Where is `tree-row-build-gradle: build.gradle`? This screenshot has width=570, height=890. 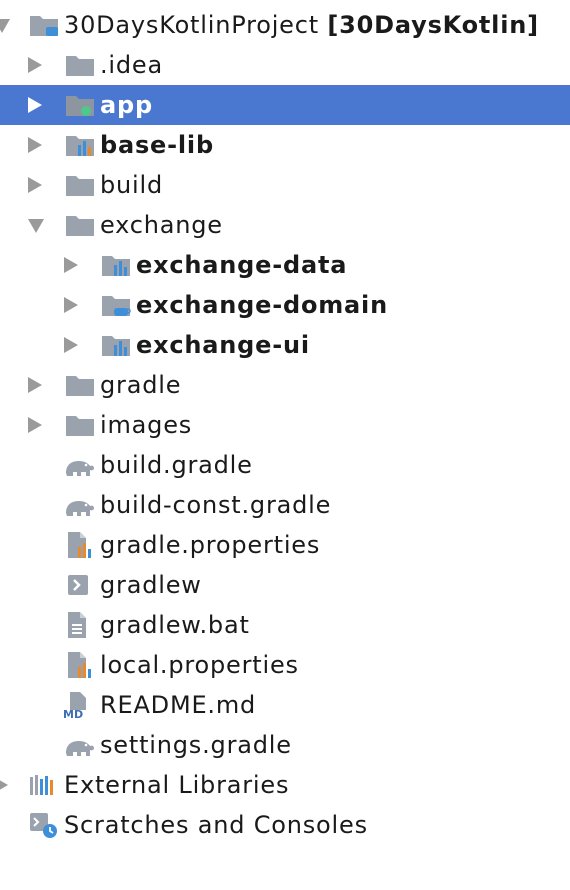 tree-row-build-gradle: build.gradle is located at coordinates (285, 465).